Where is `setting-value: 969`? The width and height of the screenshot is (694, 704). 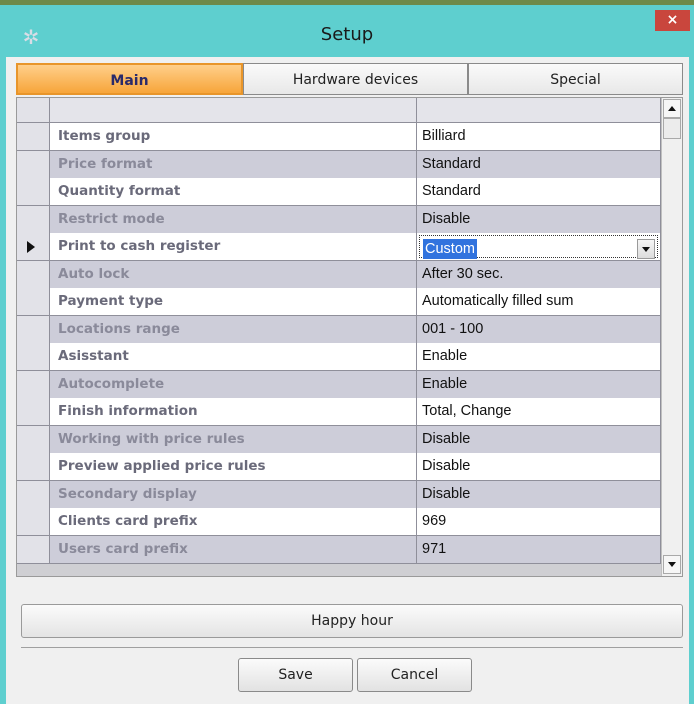
setting-value: 969 is located at coordinates (539, 522).